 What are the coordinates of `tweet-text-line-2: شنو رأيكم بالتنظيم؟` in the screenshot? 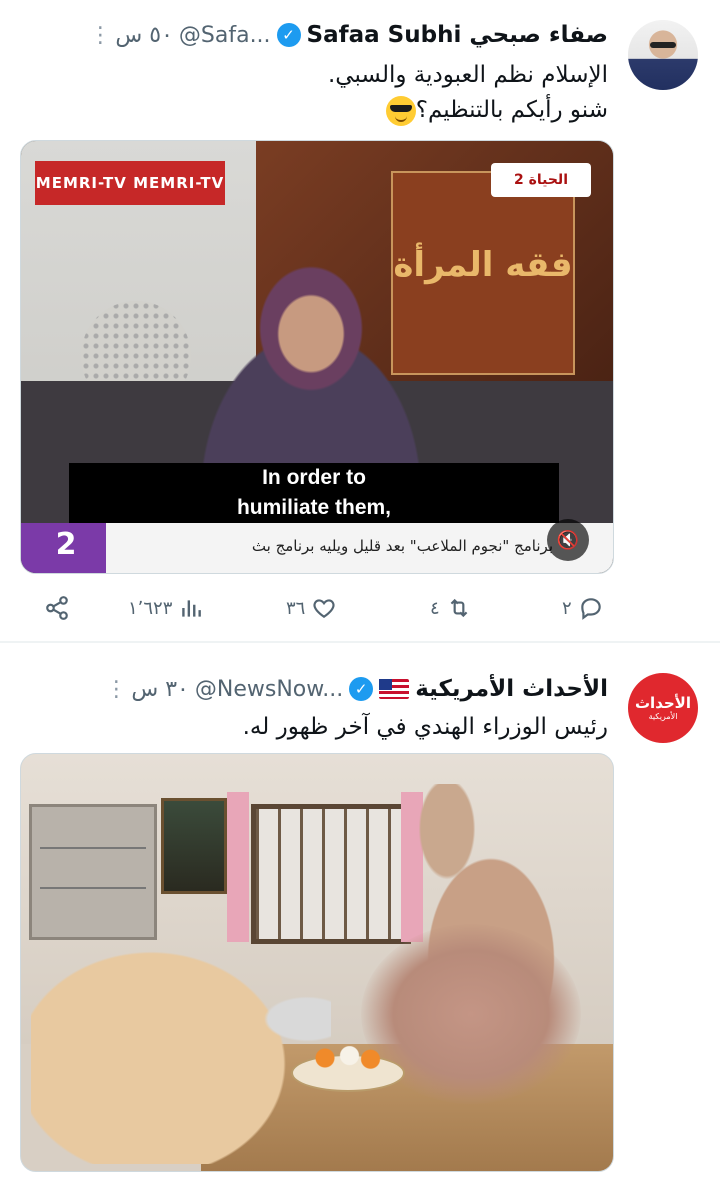 It's located at (316, 110).